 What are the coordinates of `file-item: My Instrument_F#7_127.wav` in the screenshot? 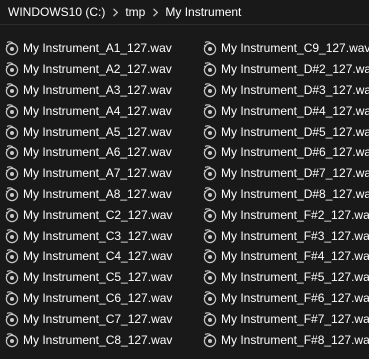 It's located at (285, 318).